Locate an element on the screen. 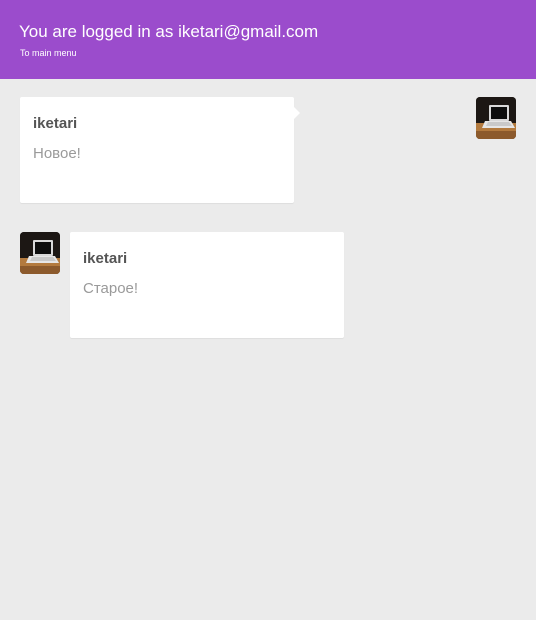 The width and height of the screenshot is (536, 620). message-text: Старое! is located at coordinates (111, 288).